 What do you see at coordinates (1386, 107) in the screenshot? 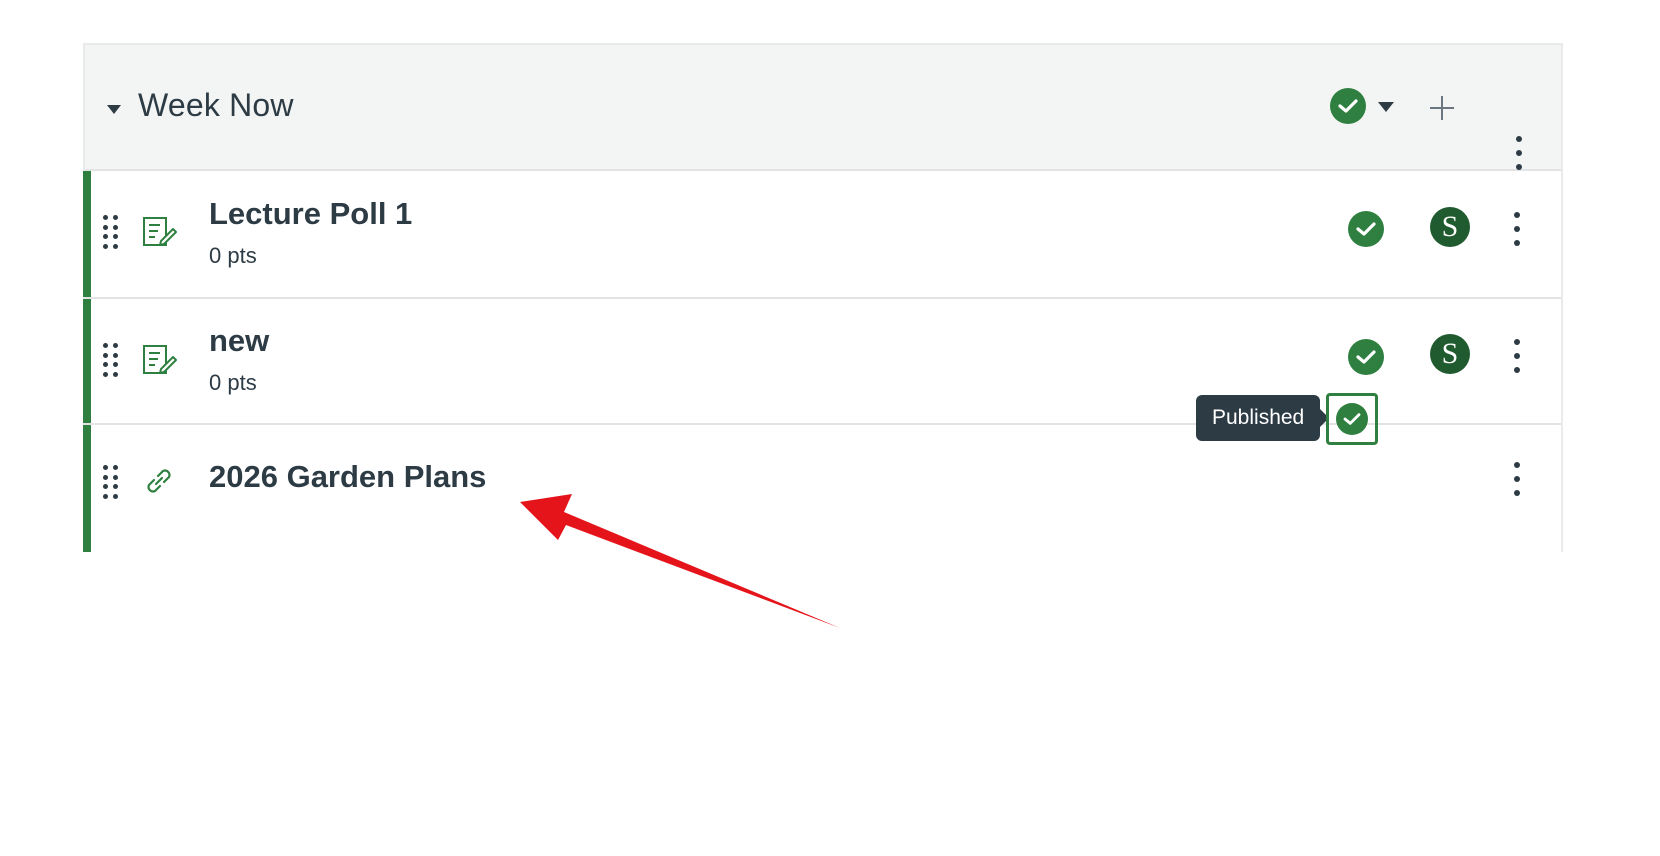
I see `publish-menu-caret-icon` at bounding box center [1386, 107].